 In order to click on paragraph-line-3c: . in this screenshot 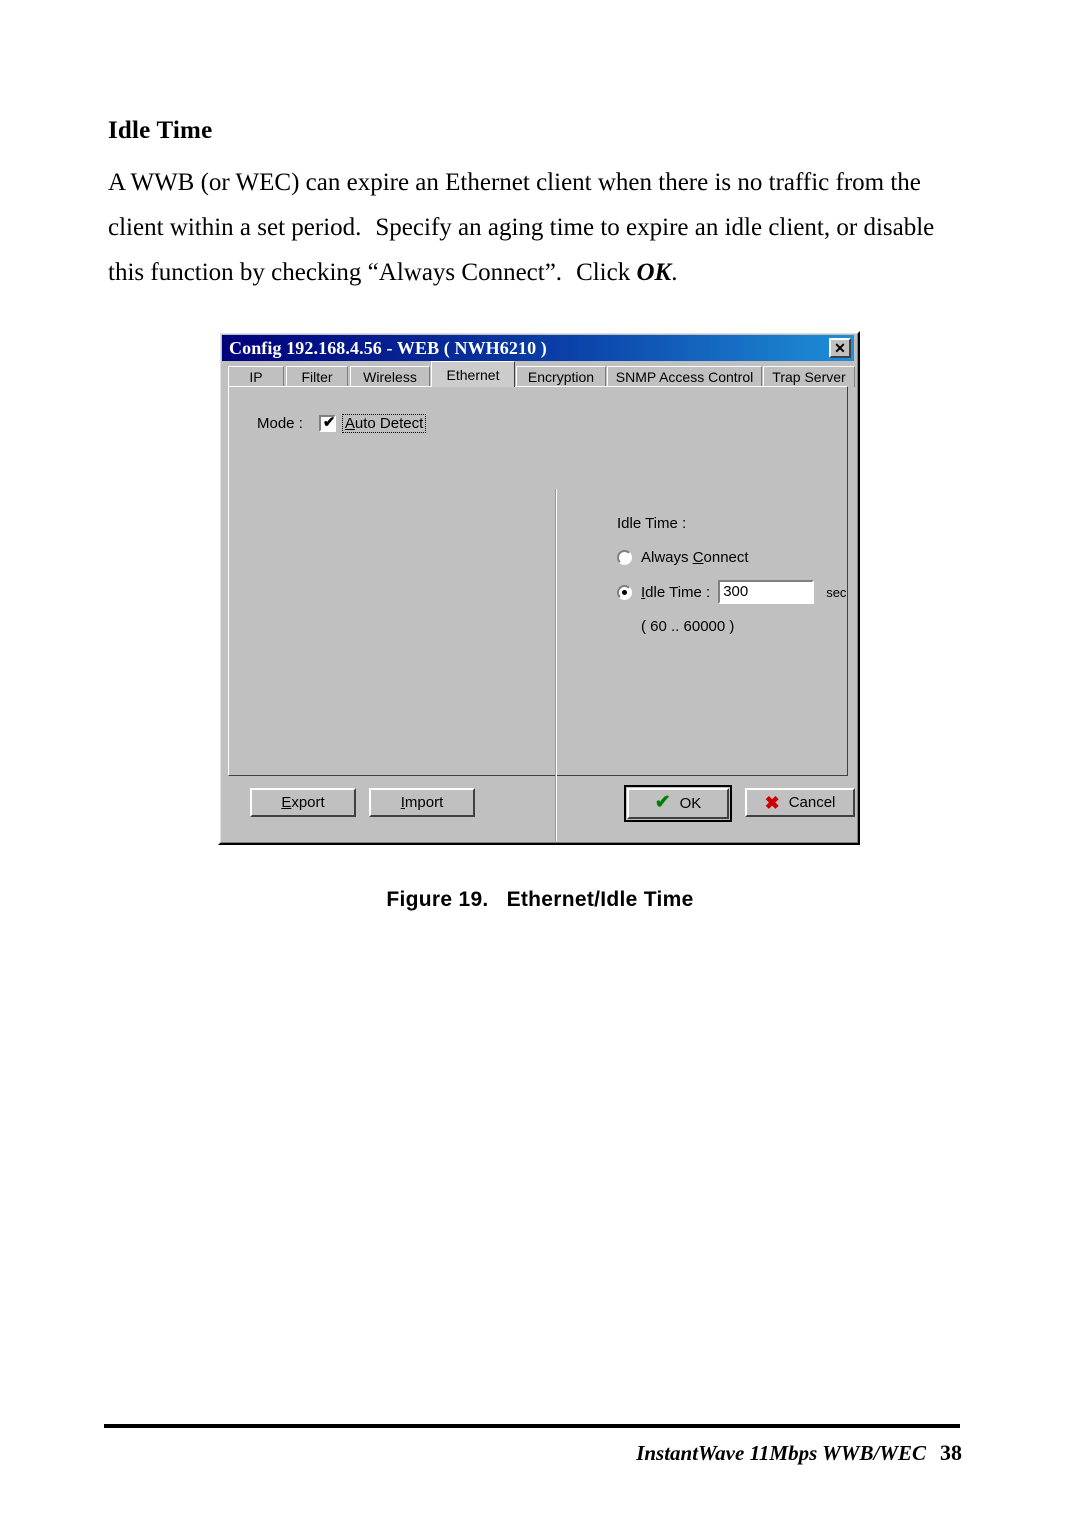, I will do `click(674, 272)`.